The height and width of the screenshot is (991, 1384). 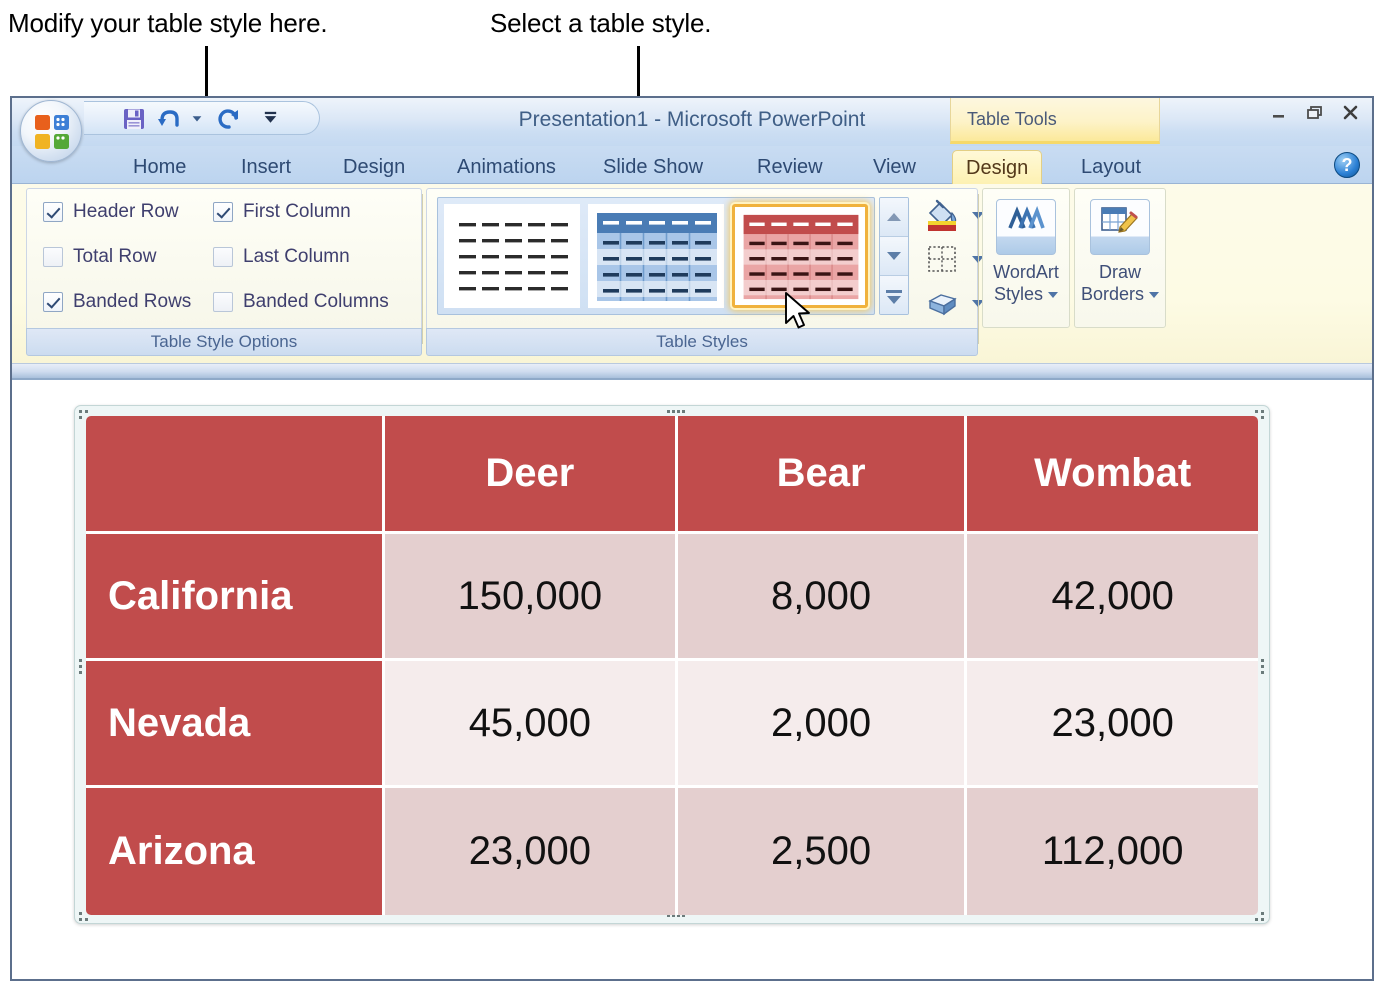 I want to click on tab-animations: Animations, so click(x=506, y=167).